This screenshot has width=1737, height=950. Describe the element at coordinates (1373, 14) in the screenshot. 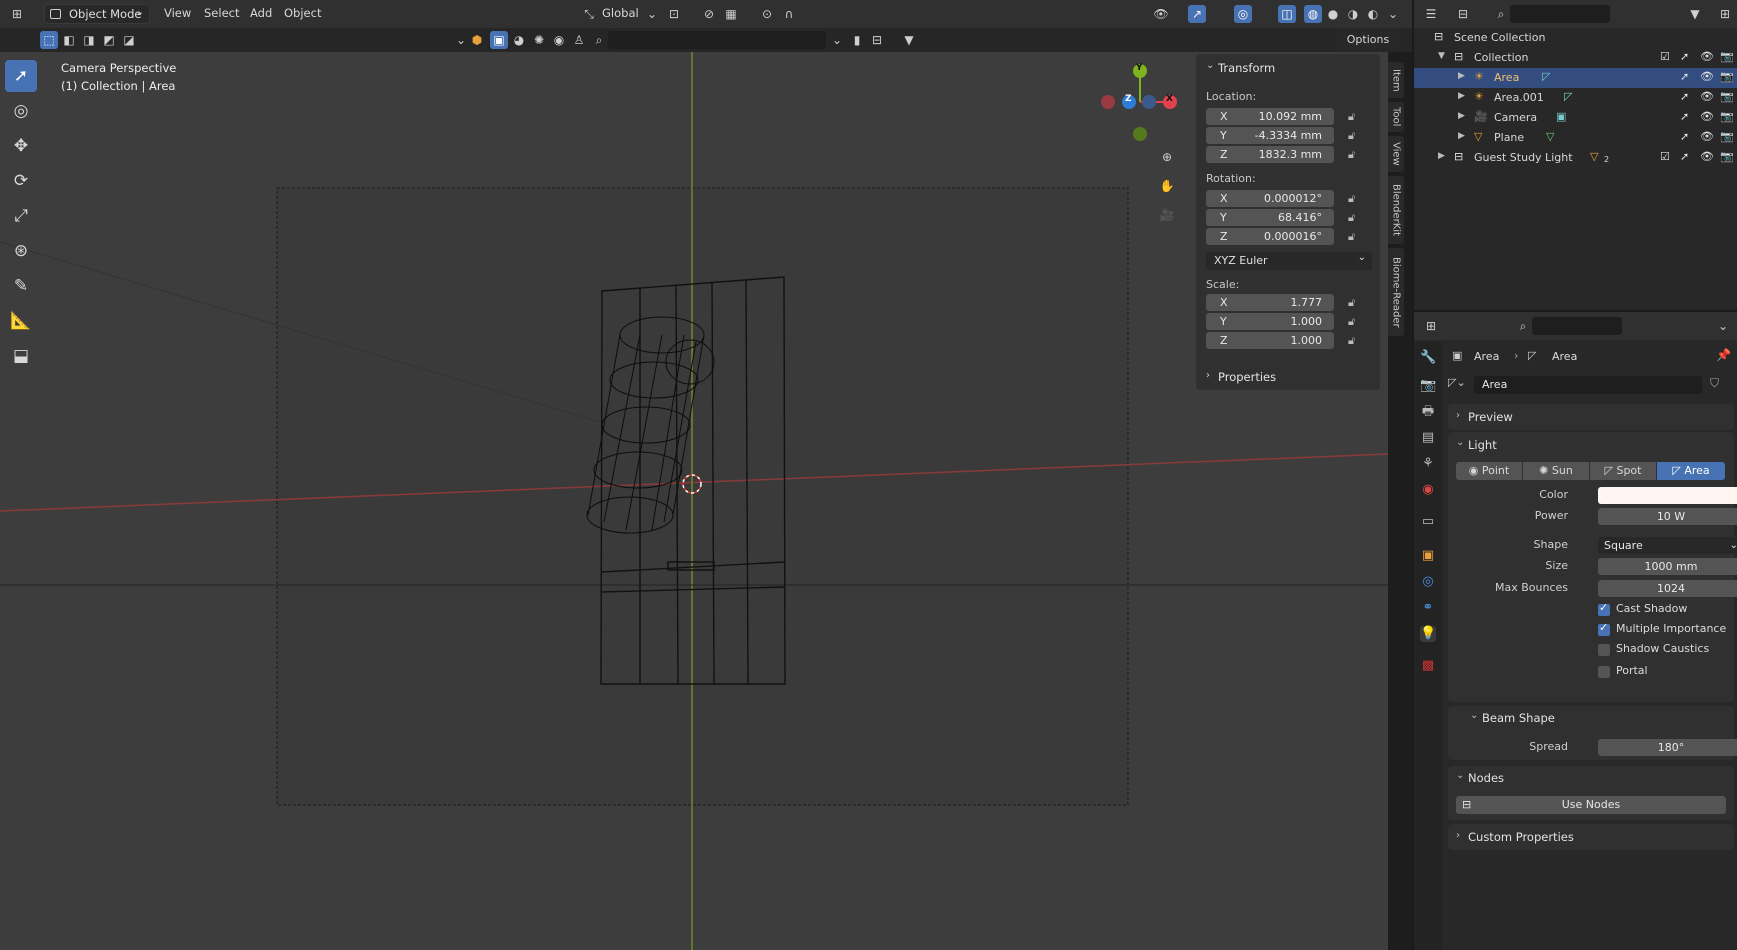

I see `rendered-shading-icon: ◐` at that location.